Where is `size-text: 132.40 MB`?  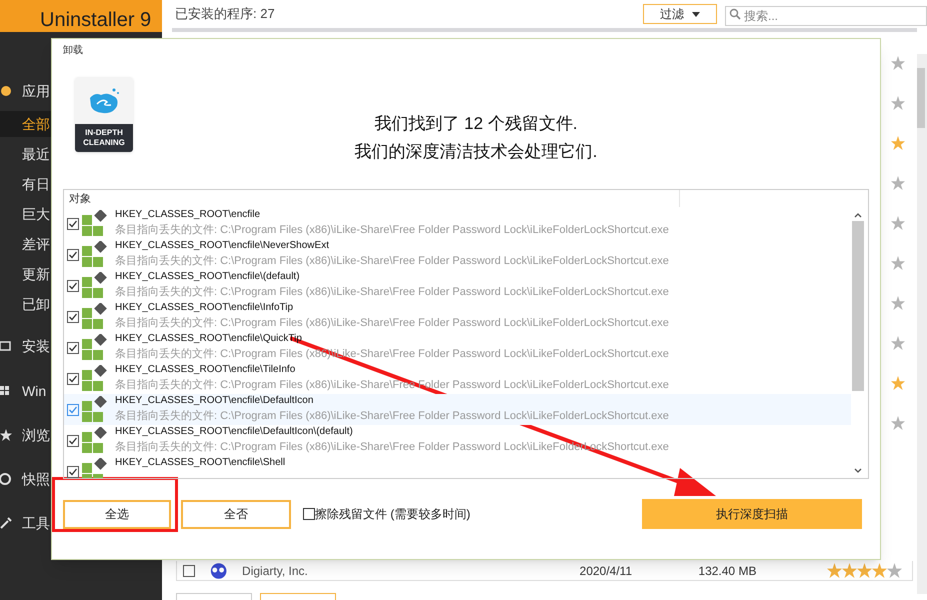
size-text: 132.40 MB is located at coordinates (728, 571).